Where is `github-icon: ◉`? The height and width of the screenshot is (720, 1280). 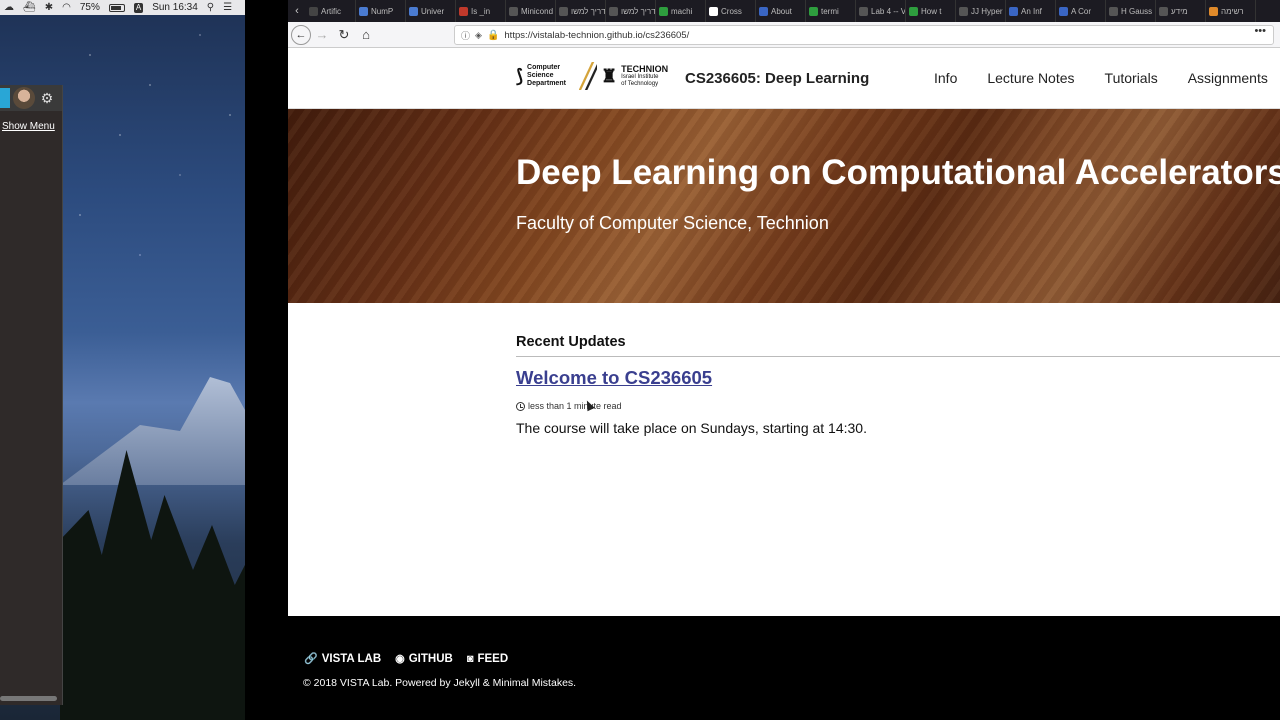
github-icon: ◉ is located at coordinates (400, 659).